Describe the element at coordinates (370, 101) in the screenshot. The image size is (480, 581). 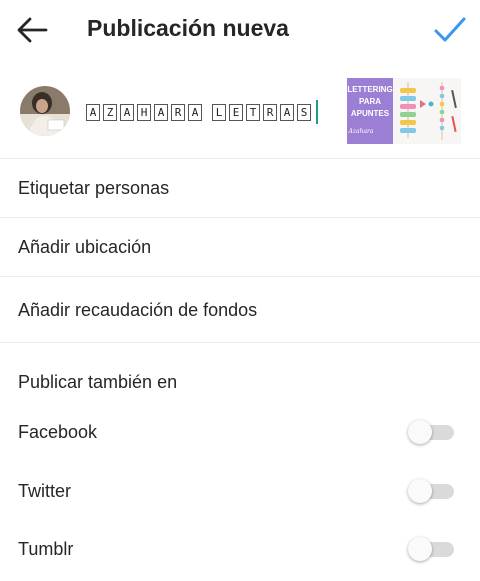
I see `thumbnail-line2: PARA` at that location.